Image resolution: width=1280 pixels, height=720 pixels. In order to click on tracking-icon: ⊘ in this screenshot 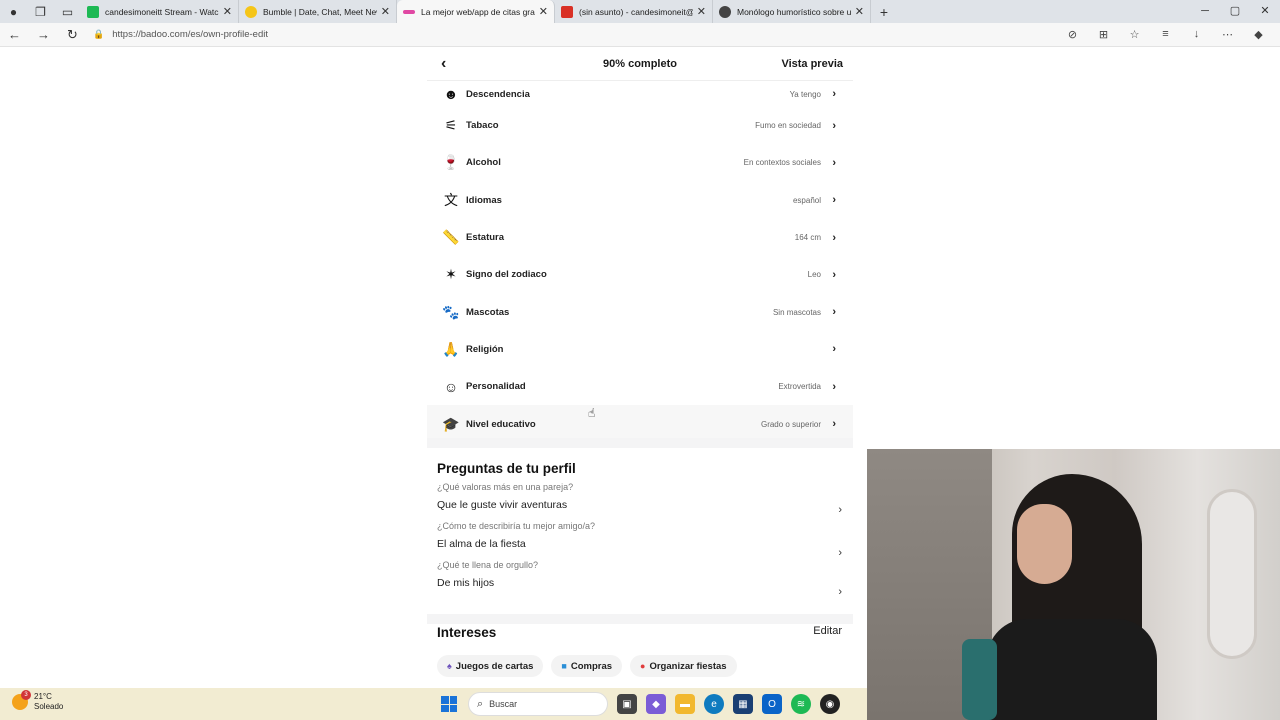, I will do `click(1072, 34)`.